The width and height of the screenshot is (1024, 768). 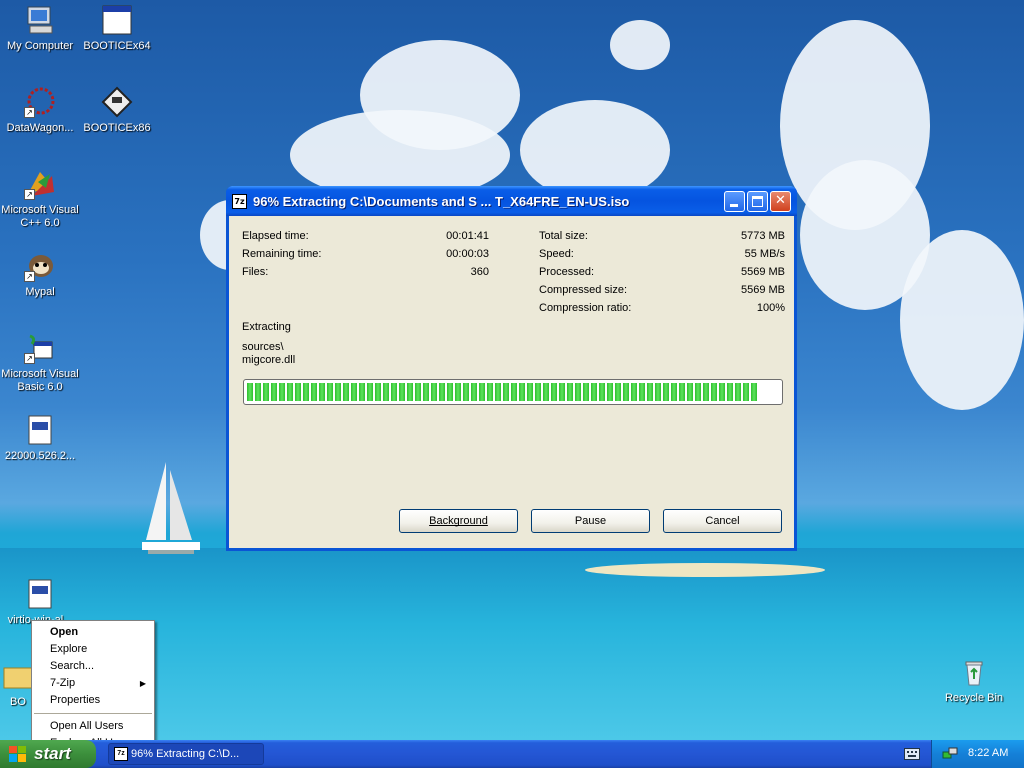 I want to click on progress-bar, so click(x=513, y=392).